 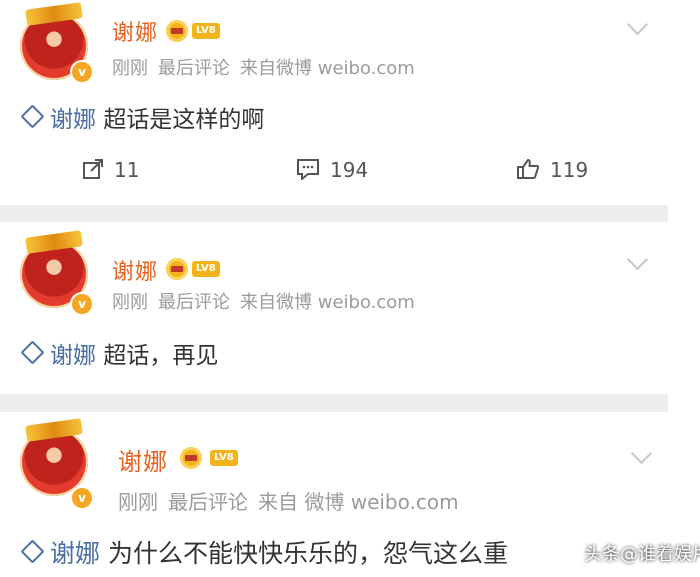 What do you see at coordinates (93, 169) in the screenshot?
I see `share-icon` at bounding box center [93, 169].